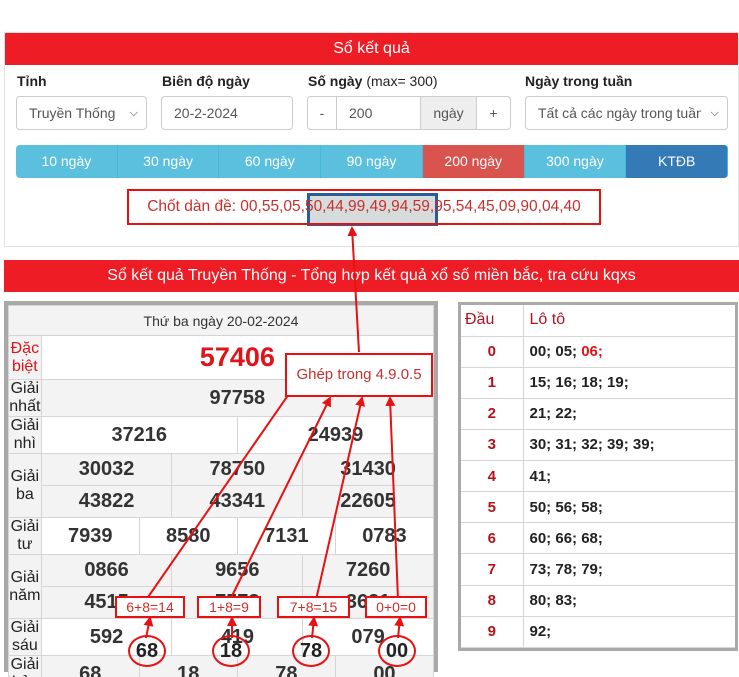 This screenshot has height=677, width=739. Describe the element at coordinates (25, 485) in the screenshot. I see `prize-label-3: Giải ba` at that location.